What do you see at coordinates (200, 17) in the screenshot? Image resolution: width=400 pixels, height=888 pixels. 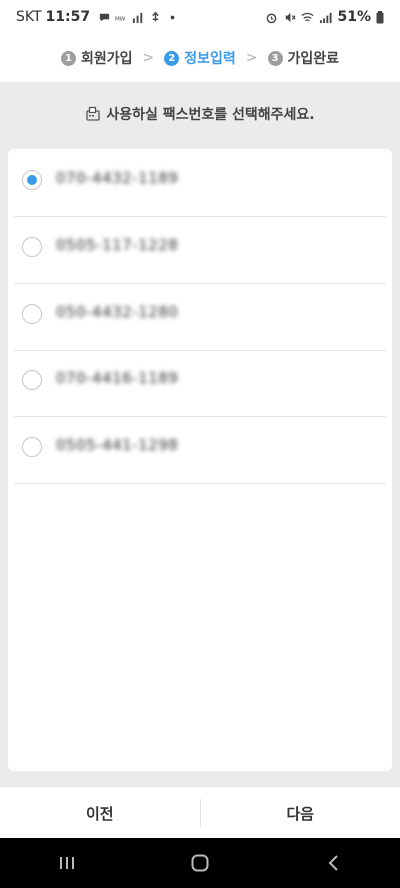 I see `status-bar: SKT 11:57 MW 51%` at bounding box center [200, 17].